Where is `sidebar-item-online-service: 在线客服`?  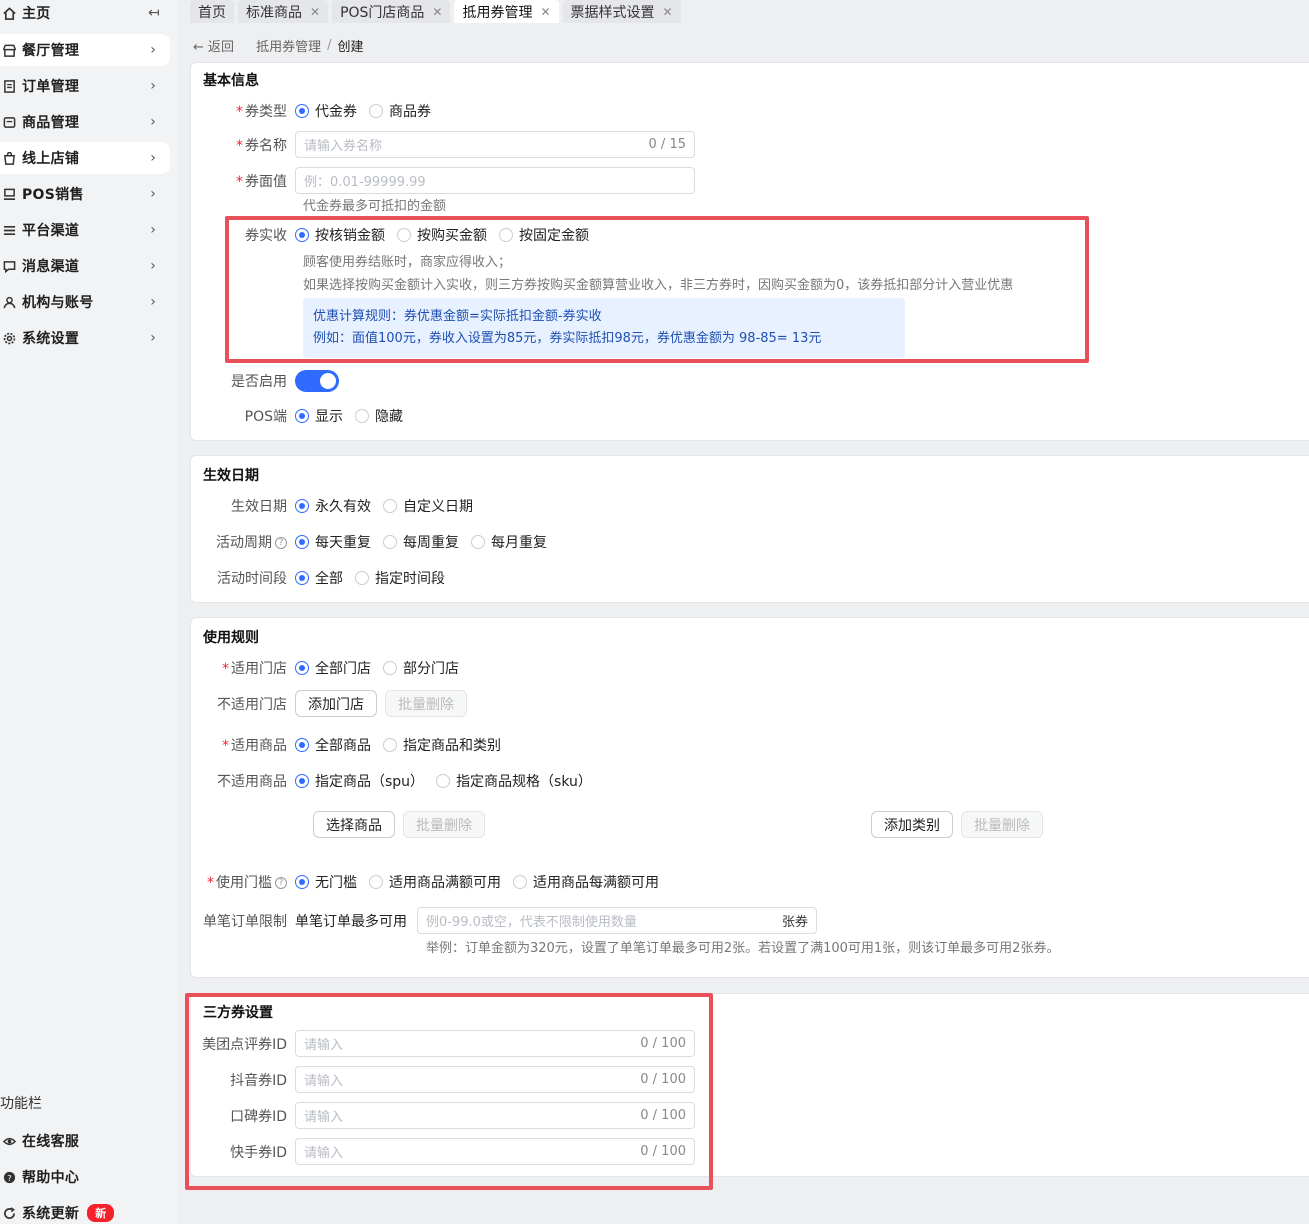 sidebar-item-online-service: 在线客服 is located at coordinates (85, 1141).